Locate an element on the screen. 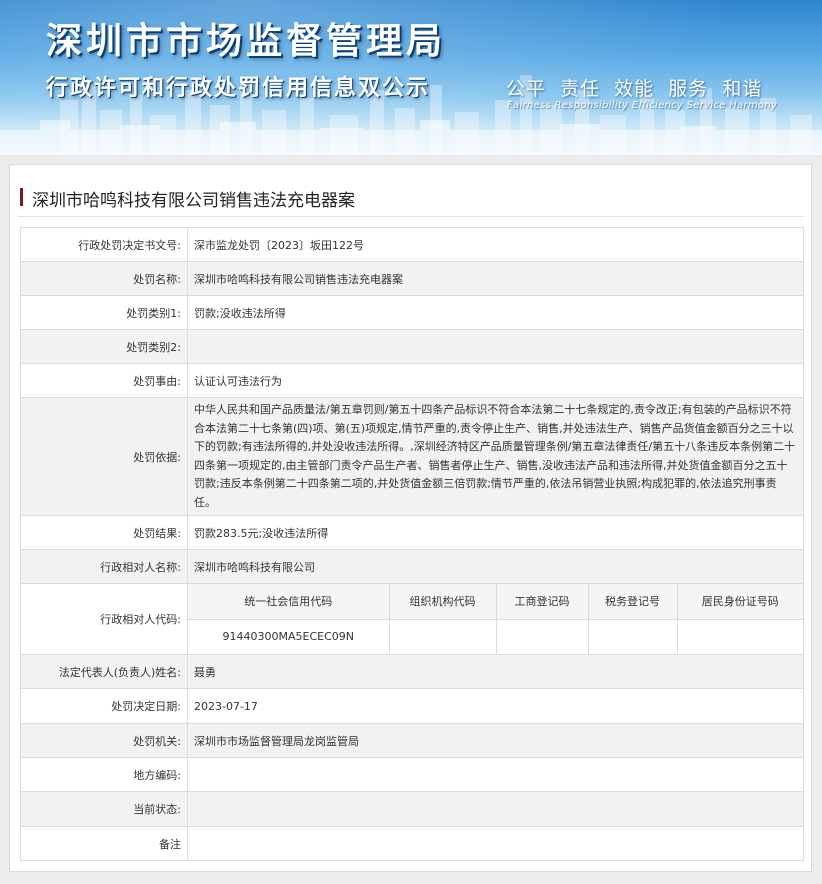 This screenshot has height=884, width=822. code-header-org: 组织机构代码 is located at coordinates (442, 602).